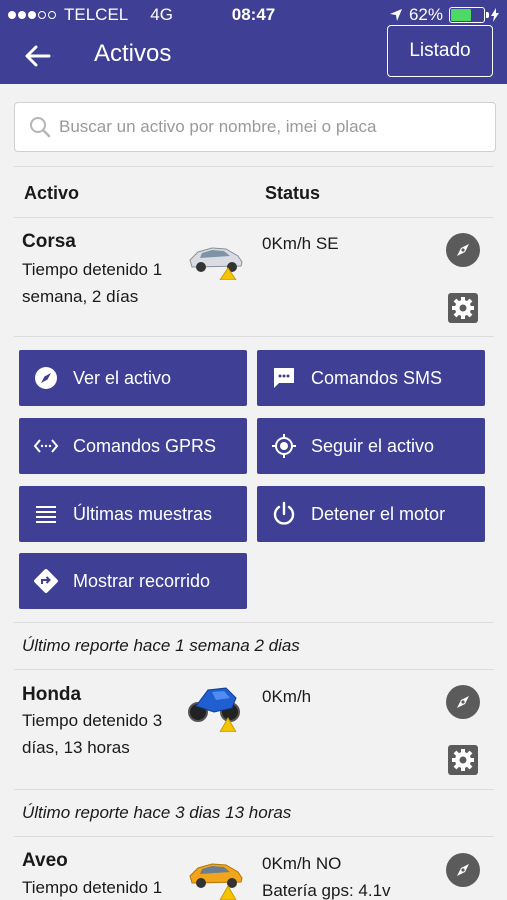  Describe the element at coordinates (161, 645) in the screenshot. I see `last-report-text: Último reporte hace 1 semana 2 dias` at that location.